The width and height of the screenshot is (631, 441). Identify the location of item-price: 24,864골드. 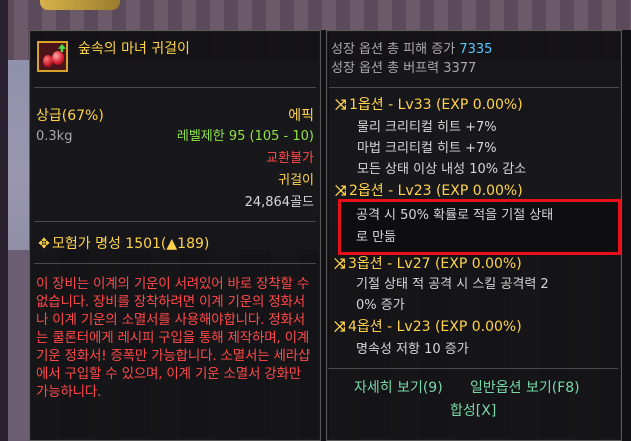
(279, 202).